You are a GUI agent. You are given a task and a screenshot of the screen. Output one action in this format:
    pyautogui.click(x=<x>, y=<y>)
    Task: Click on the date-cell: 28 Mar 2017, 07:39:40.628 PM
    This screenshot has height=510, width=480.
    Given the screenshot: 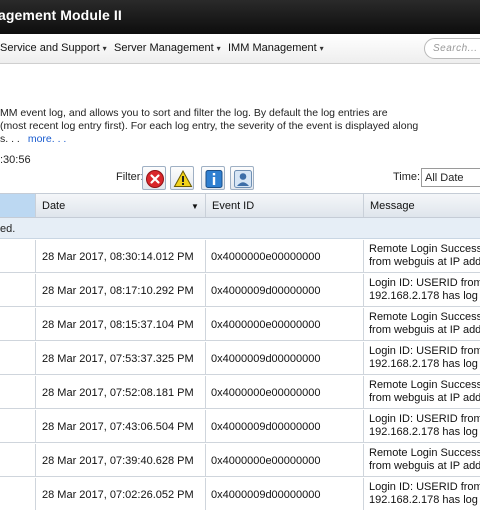 What is the action you would take?
    pyautogui.click(x=120, y=460)
    